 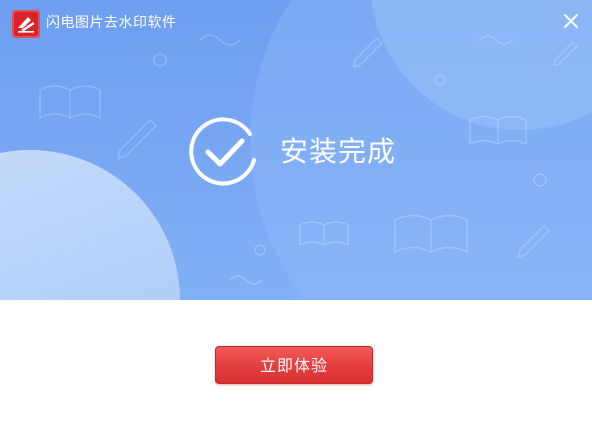 What do you see at coordinates (571, 21) in the screenshot?
I see `close-icon` at bounding box center [571, 21].